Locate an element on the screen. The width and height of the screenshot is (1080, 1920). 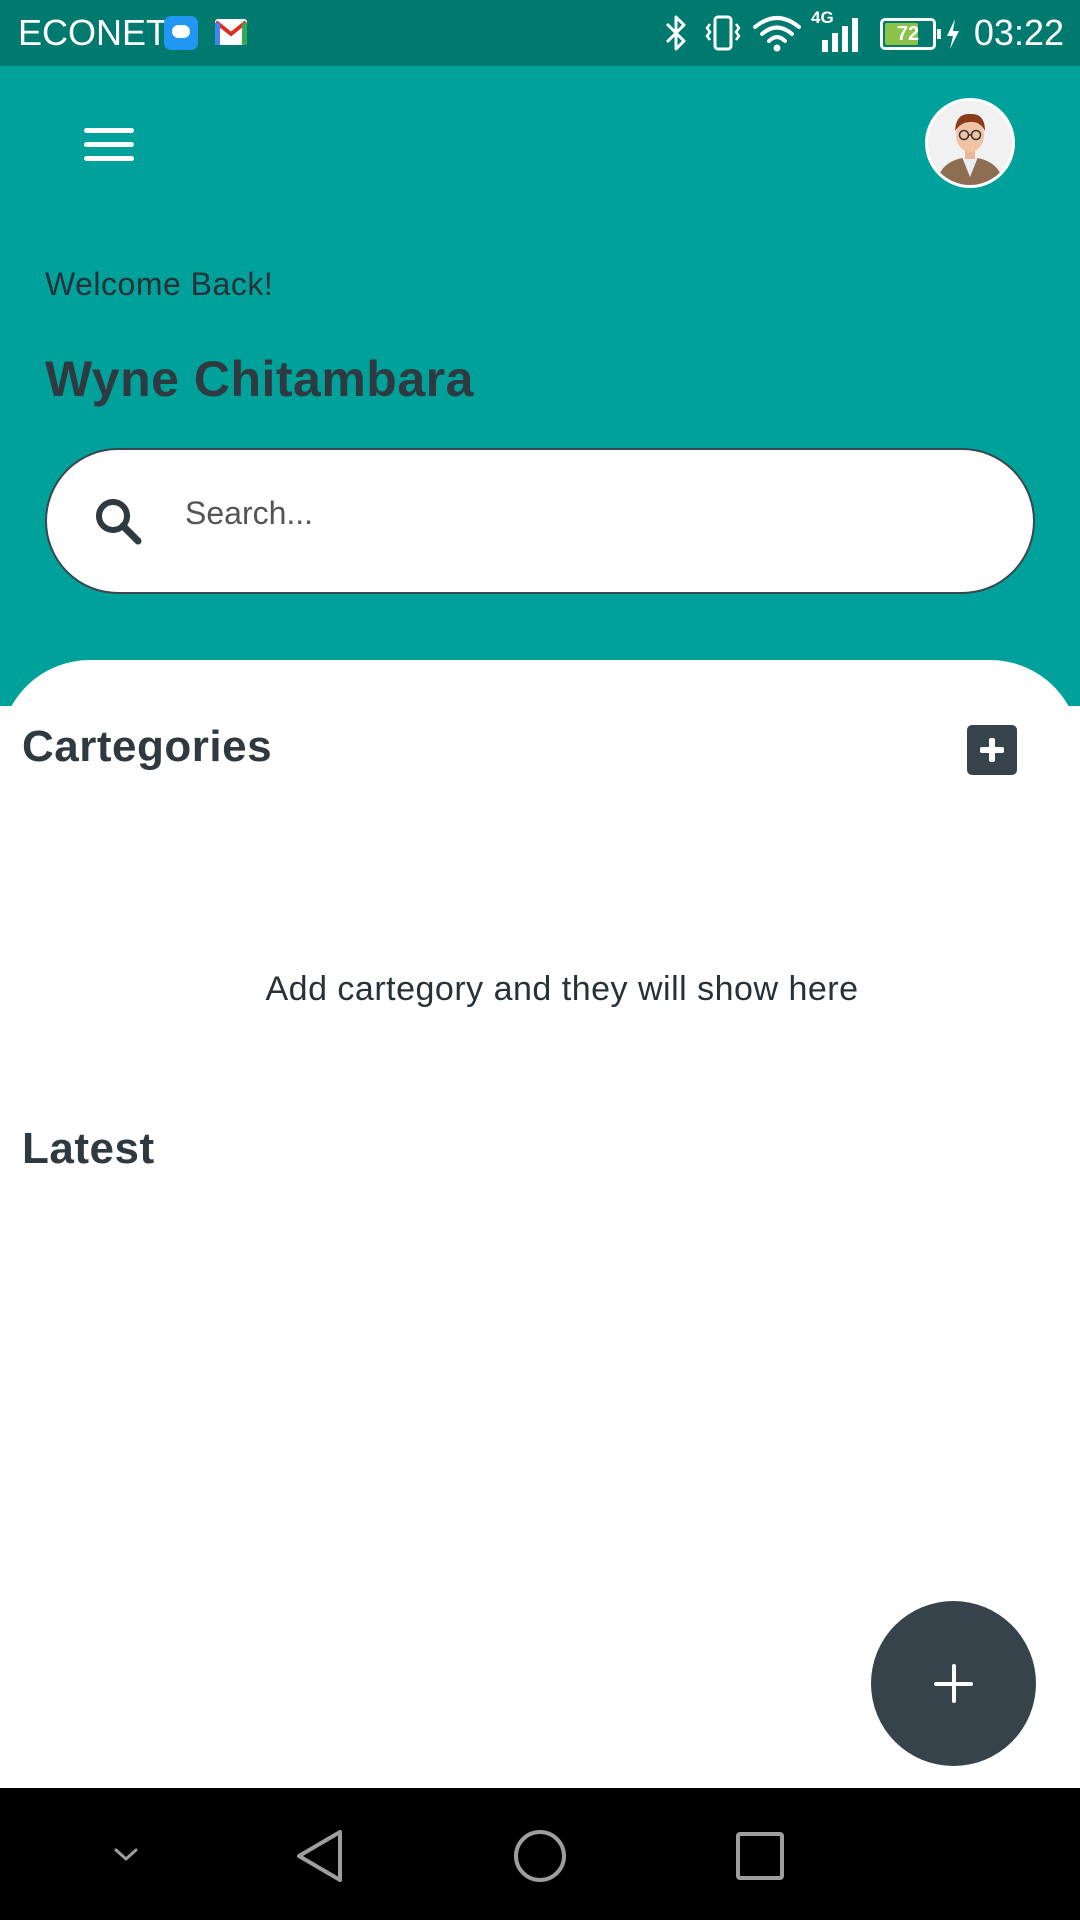
avatar-illustration is located at coordinates (970, 143).